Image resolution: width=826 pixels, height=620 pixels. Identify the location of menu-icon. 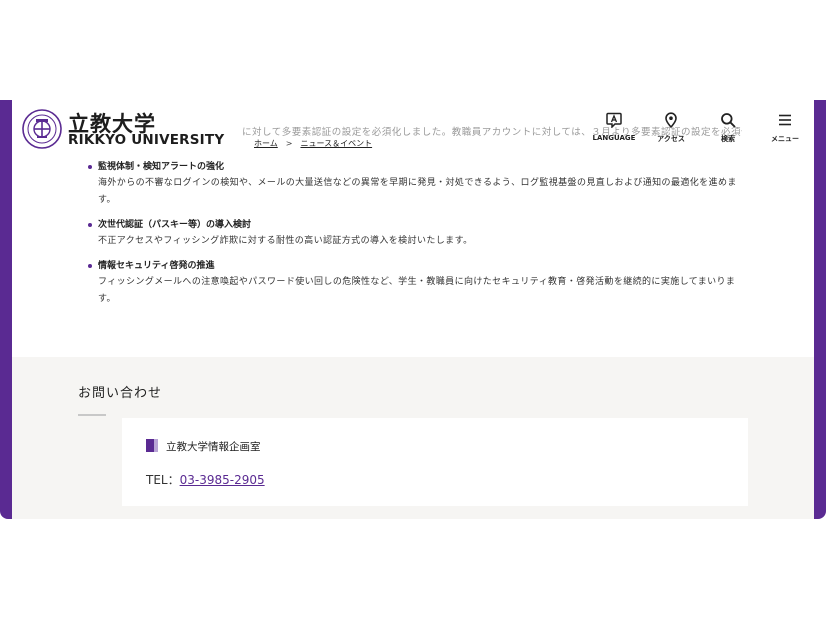
(785, 120).